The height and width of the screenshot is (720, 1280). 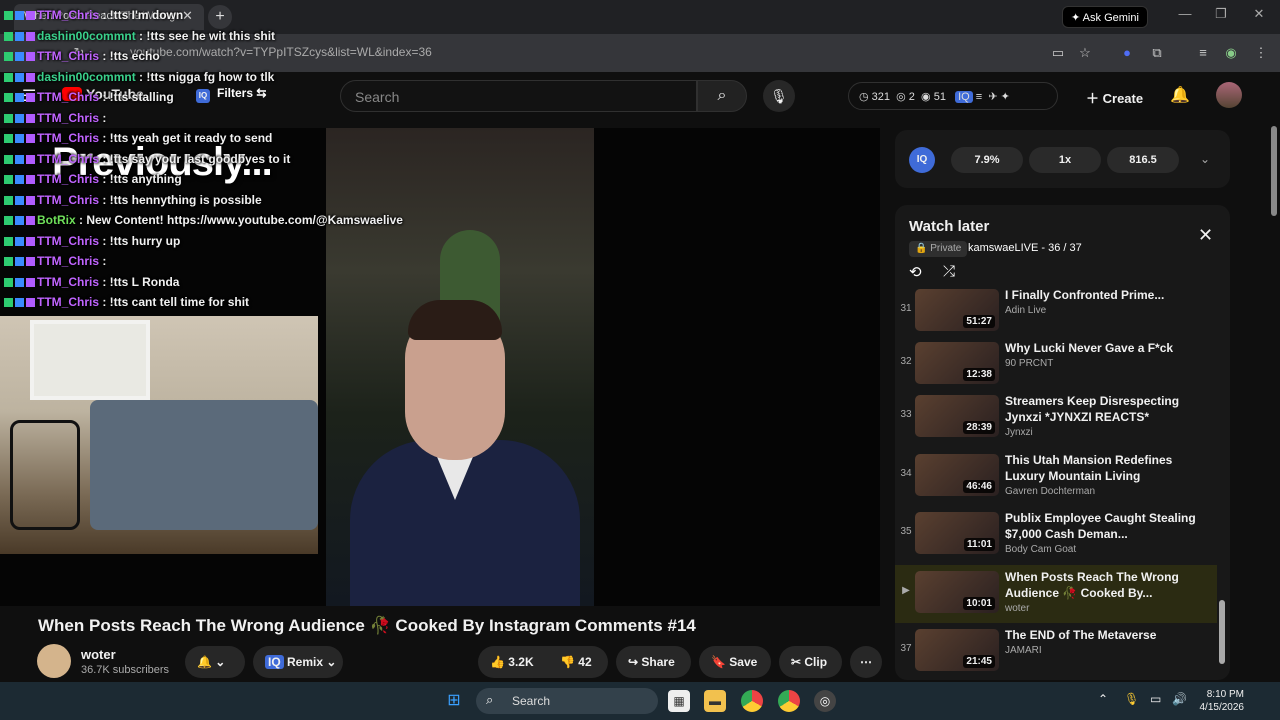 I want to click on playlist-item-channel: woter, so click(x=1017, y=608).